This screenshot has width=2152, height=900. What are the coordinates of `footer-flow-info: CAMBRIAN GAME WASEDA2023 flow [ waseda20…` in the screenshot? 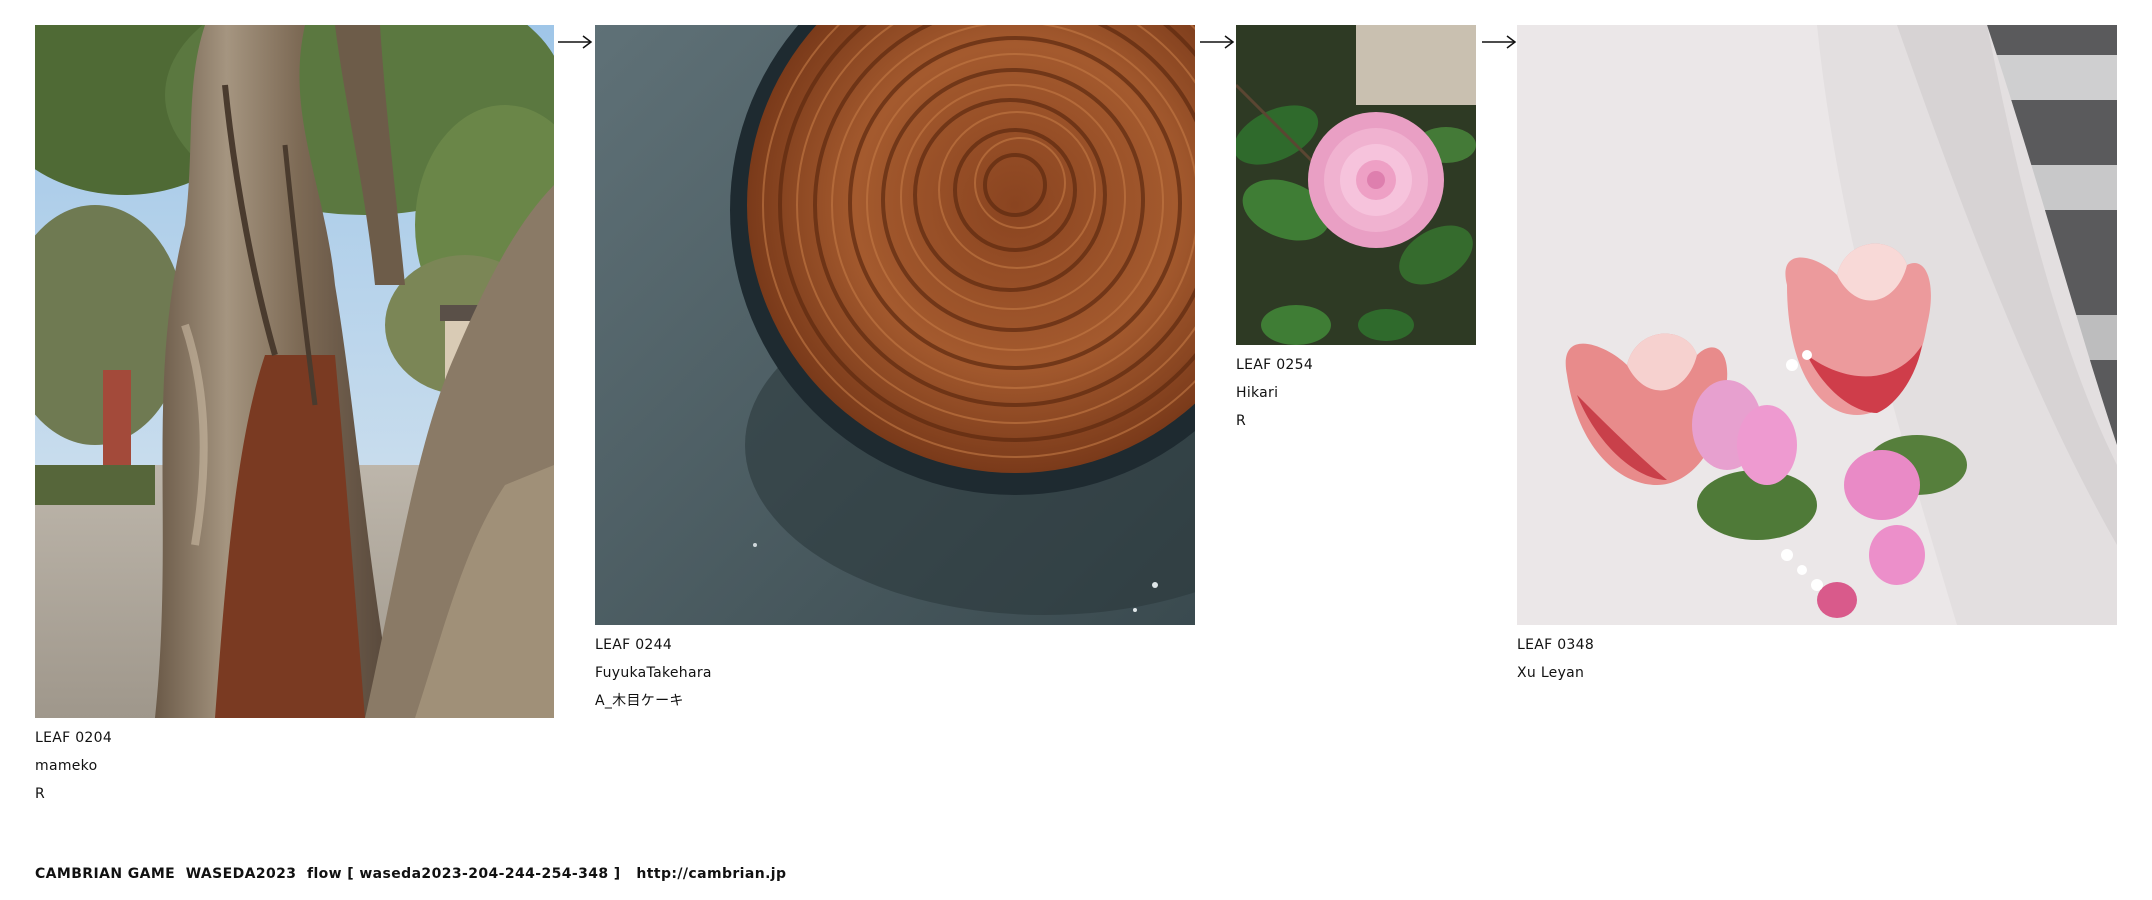 It's located at (410, 874).